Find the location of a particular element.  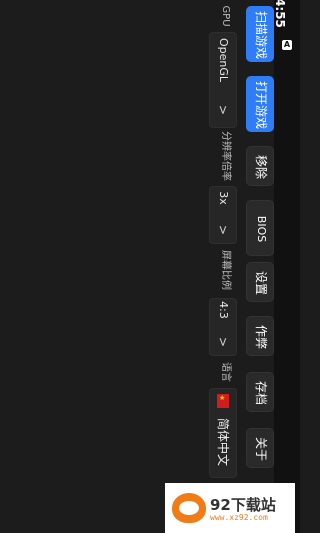

scan-games-button: 扫描游戏 is located at coordinates (260, 34).